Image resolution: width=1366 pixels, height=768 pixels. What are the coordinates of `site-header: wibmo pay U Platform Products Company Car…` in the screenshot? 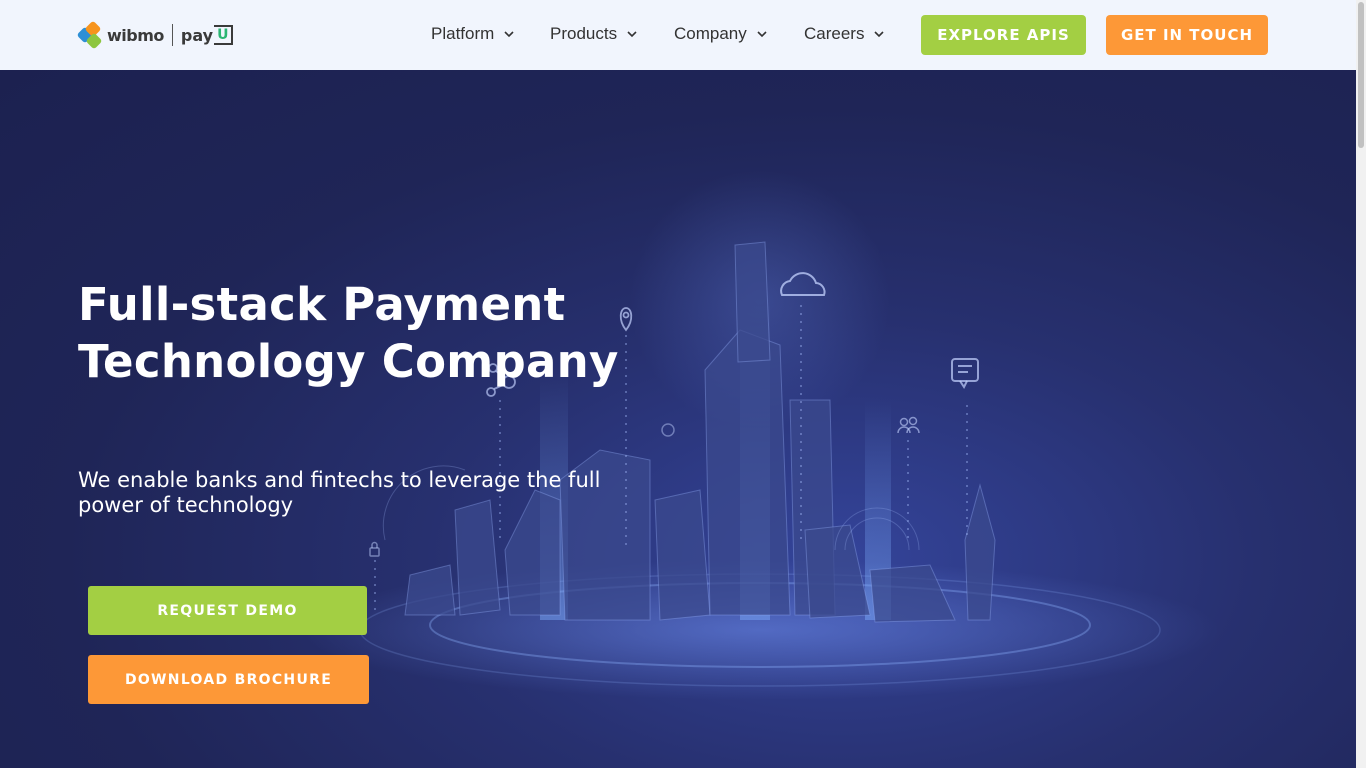 It's located at (678, 35).